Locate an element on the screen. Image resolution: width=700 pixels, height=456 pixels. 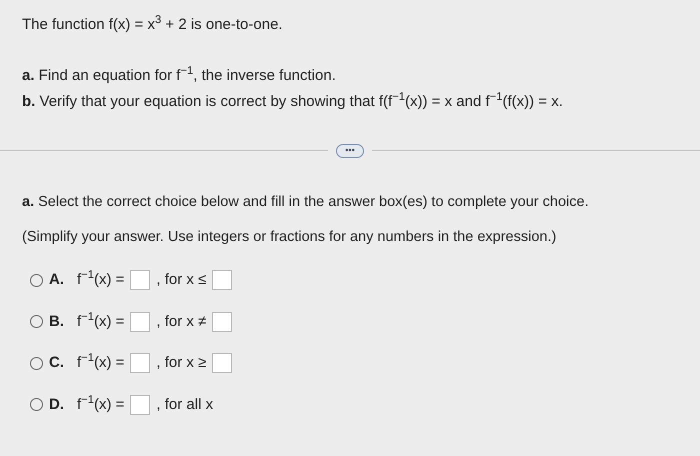
choice-letter: A. is located at coordinates (57, 280).